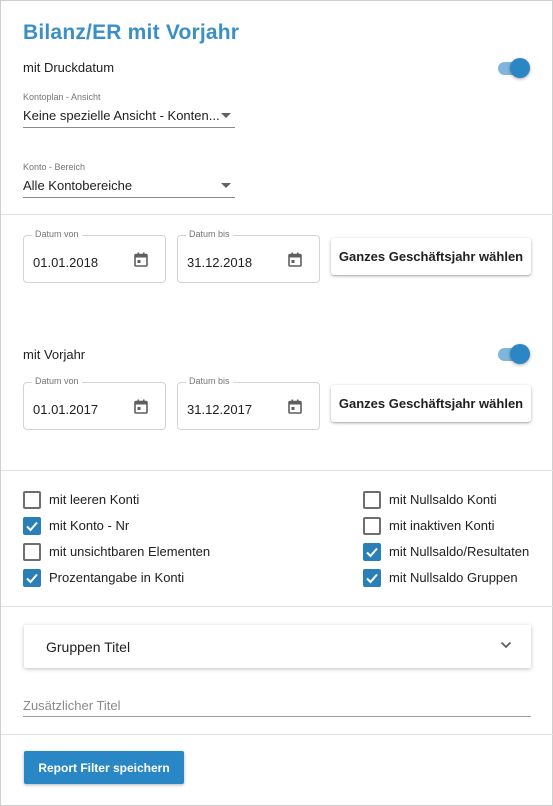  What do you see at coordinates (220, 409) in the screenshot?
I see `date-to-value: 31.12.2017` at bounding box center [220, 409].